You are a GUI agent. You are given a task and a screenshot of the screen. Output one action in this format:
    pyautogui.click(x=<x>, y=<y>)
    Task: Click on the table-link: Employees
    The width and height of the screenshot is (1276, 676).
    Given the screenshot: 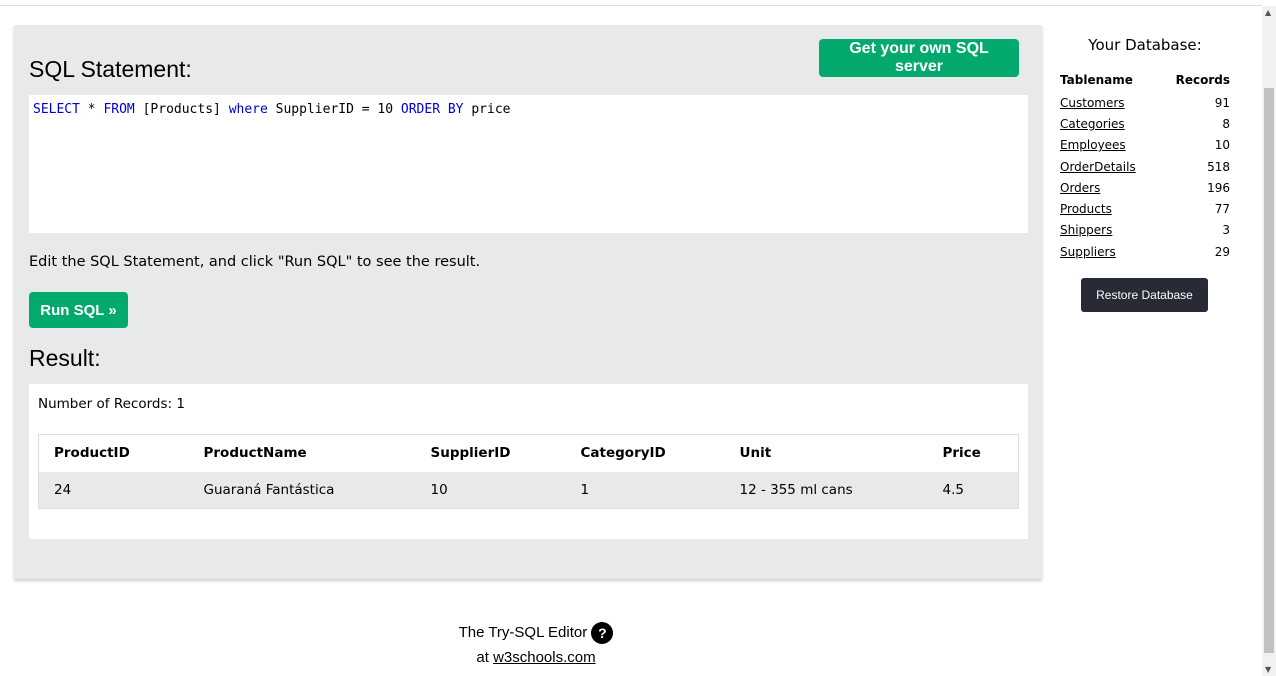 What is the action you would take?
    pyautogui.click(x=1093, y=145)
    